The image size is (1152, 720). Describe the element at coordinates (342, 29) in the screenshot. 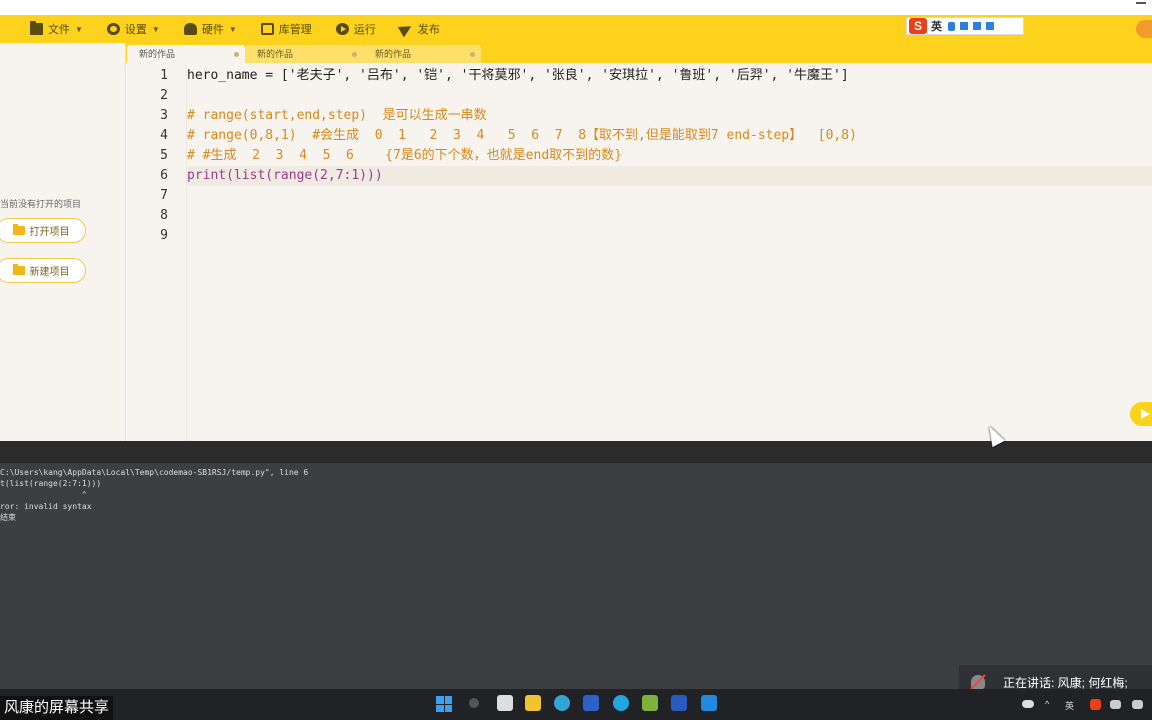

I see `run-icon` at that location.